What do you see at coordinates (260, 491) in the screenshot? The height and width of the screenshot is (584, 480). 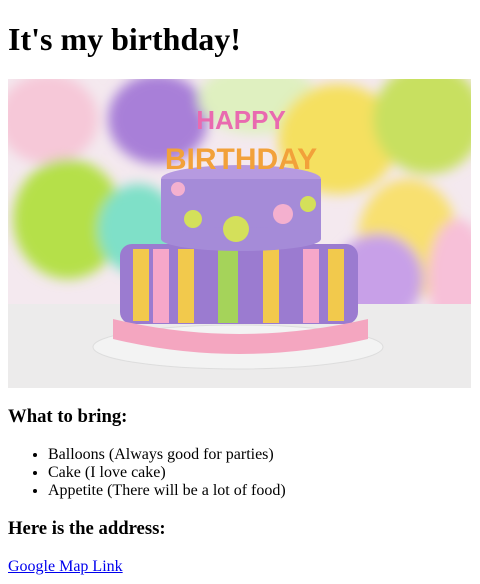 I see `list-item: Appetite (There will be a lot of food)` at bounding box center [260, 491].